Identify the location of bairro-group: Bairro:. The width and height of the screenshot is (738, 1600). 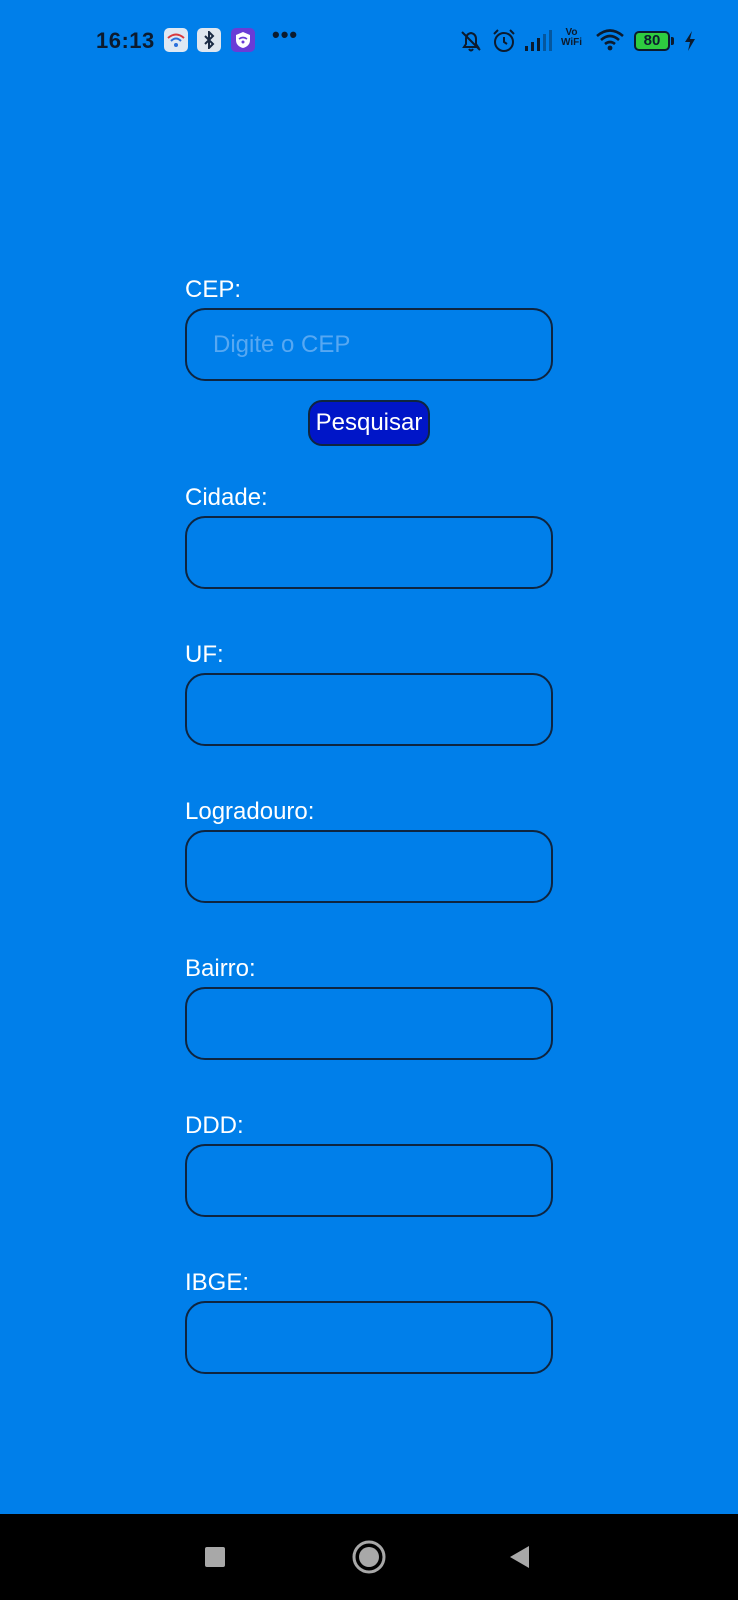
(369, 1007).